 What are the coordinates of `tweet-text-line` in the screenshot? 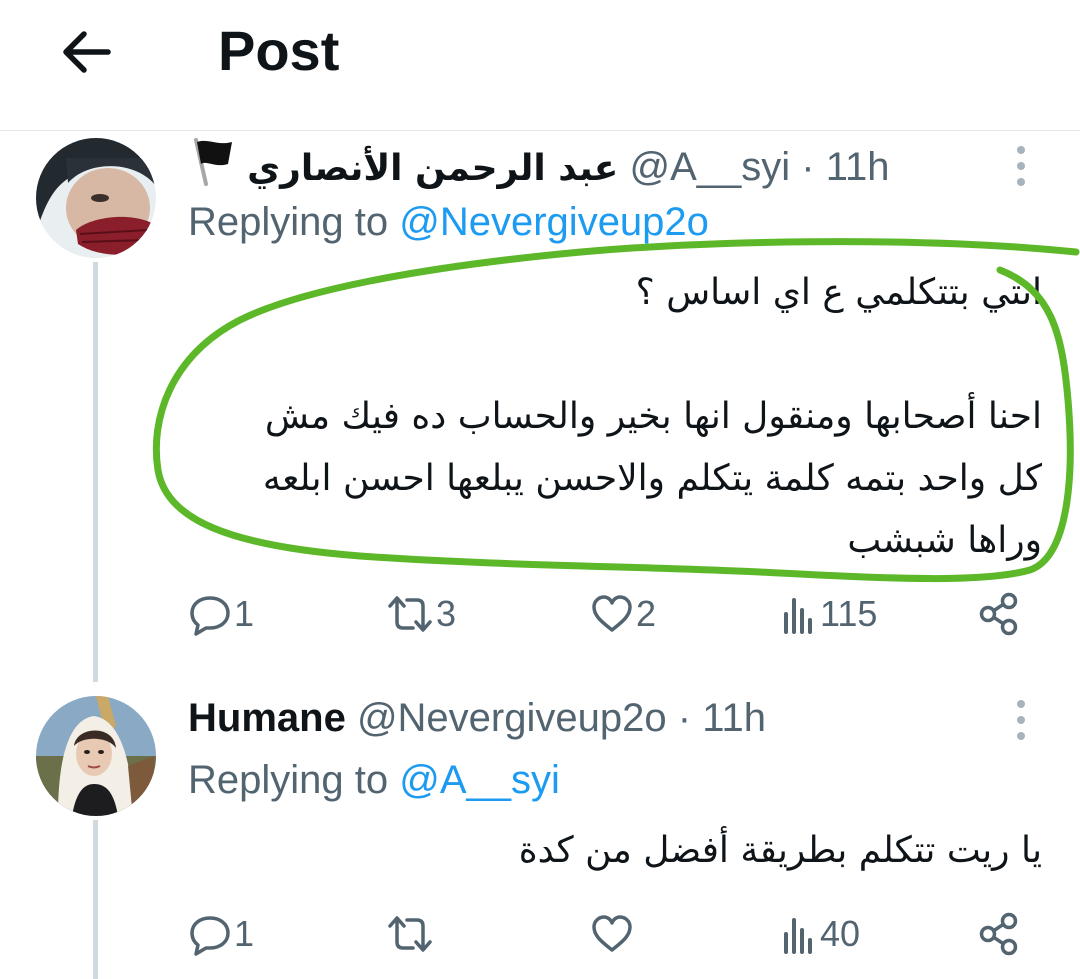 It's located at (616, 355).